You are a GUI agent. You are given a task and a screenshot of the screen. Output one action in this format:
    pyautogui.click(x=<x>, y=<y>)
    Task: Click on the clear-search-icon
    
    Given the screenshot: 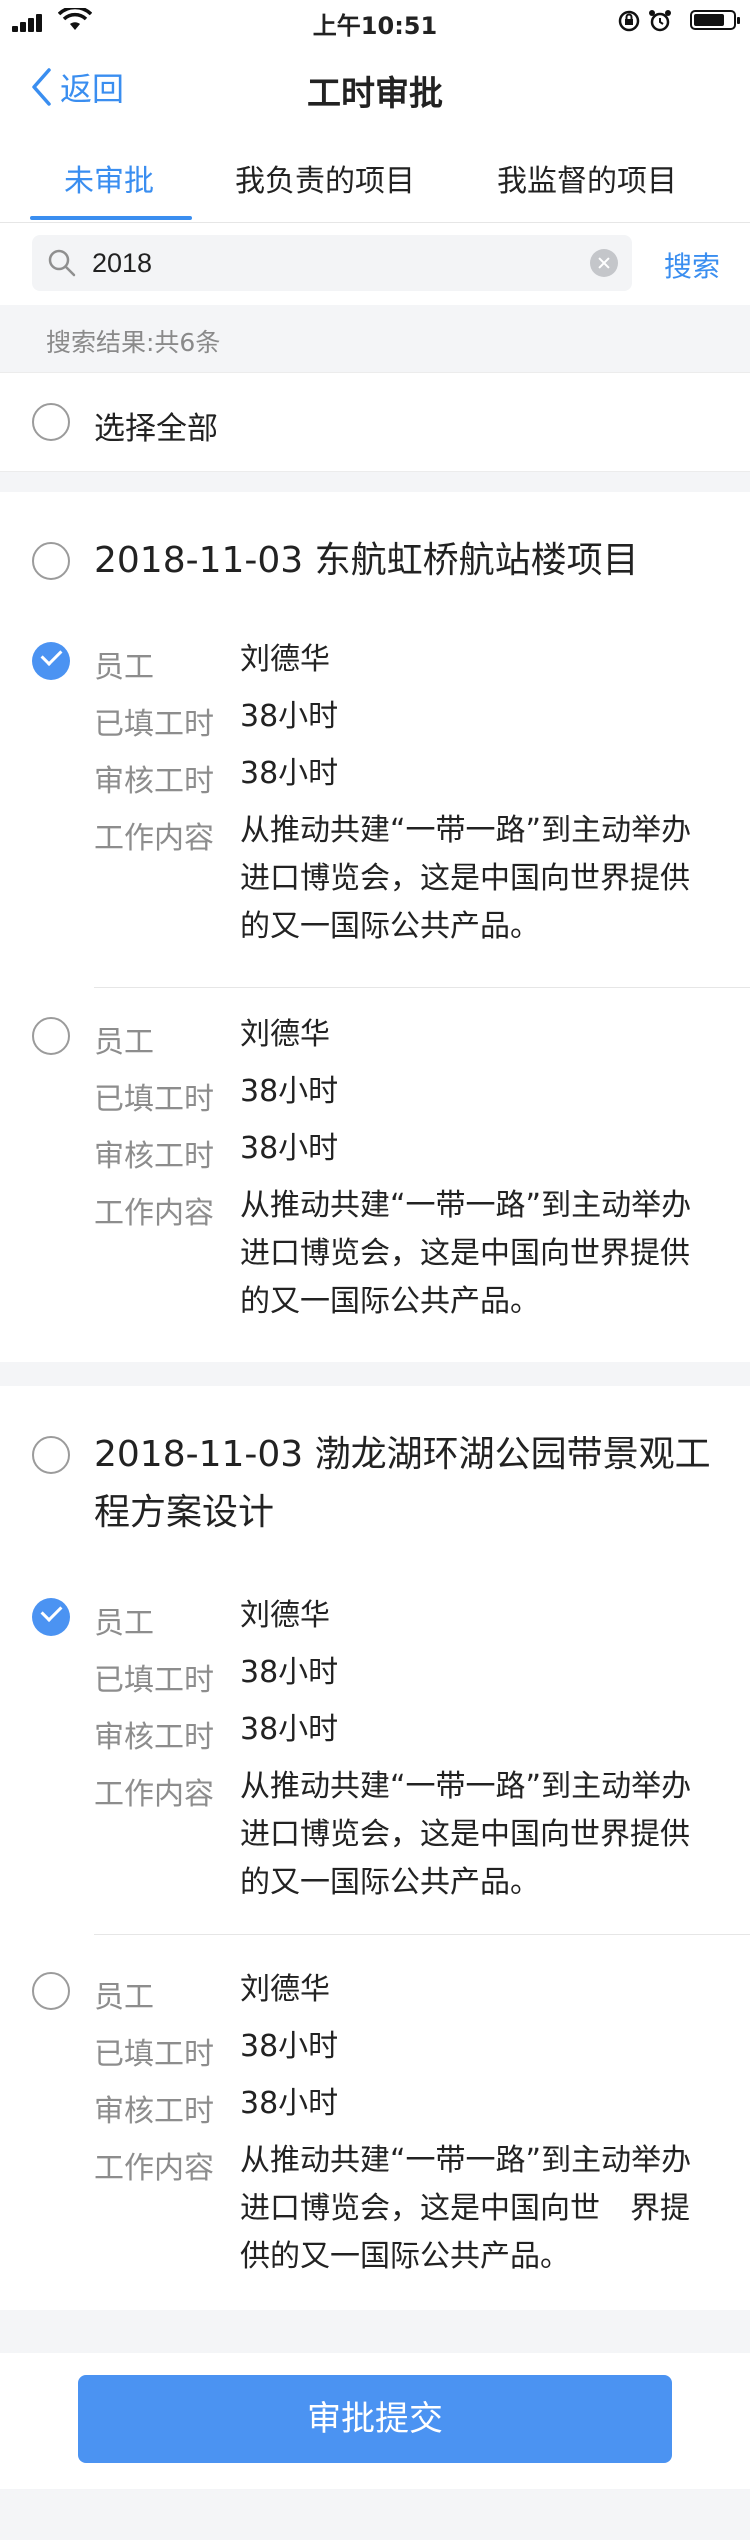 What is the action you would take?
    pyautogui.click(x=604, y=263)
    